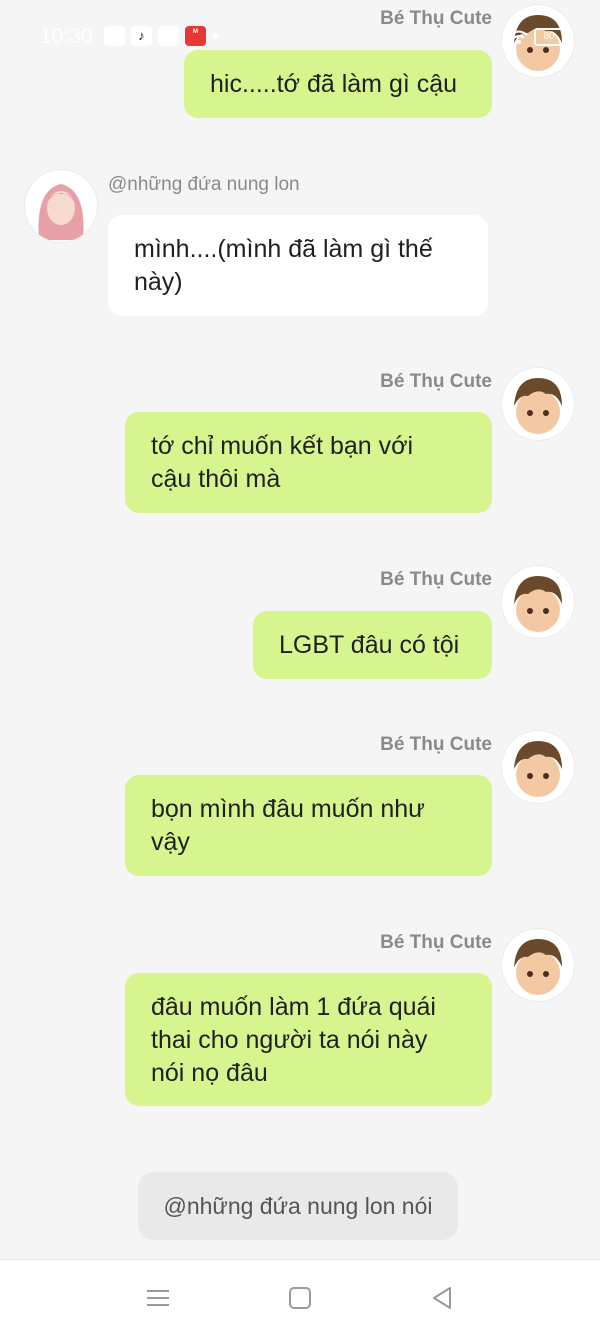  What do you see at coordinates (442, 1298) in the screenshot?
I see `back-triangle-icon` at bounding box center [442, 1298].